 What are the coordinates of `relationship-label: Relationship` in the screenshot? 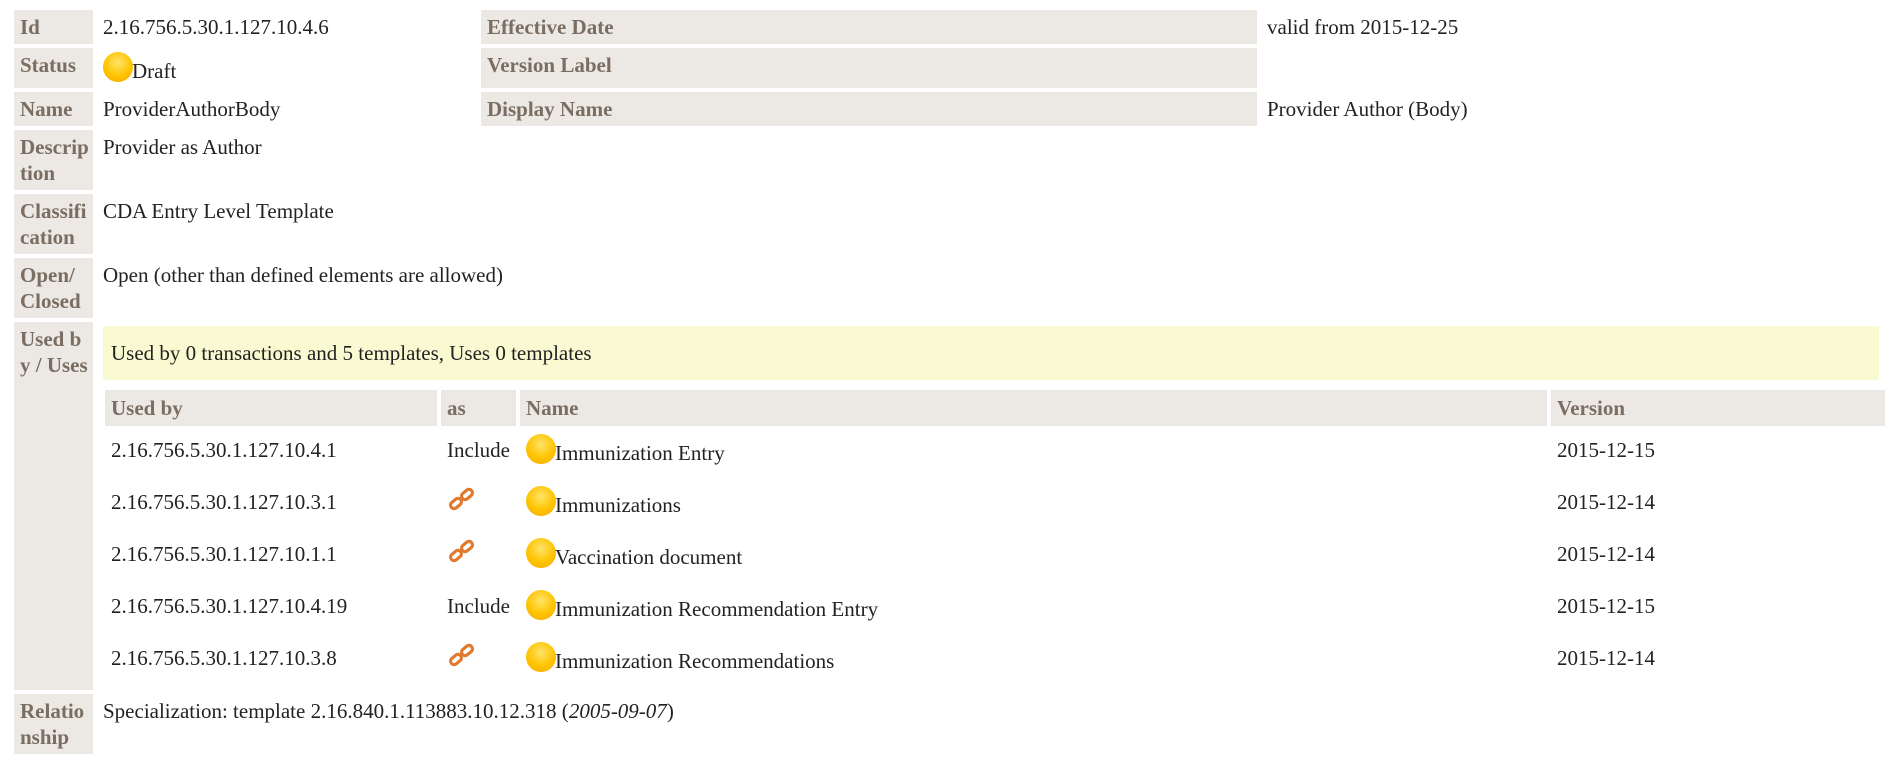 It's located at (53, 724).